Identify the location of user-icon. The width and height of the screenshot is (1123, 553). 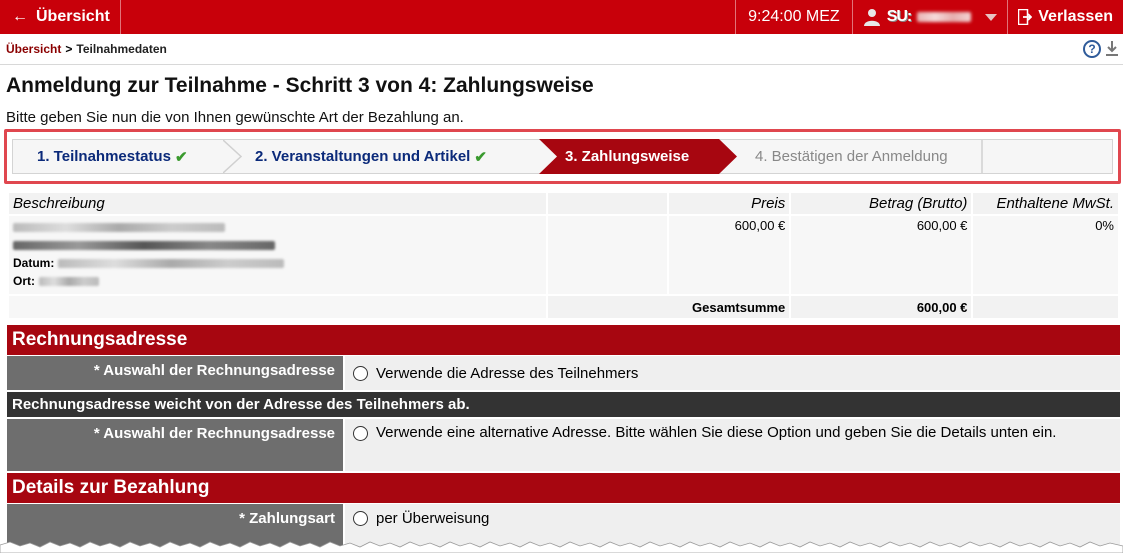
(871, 17).